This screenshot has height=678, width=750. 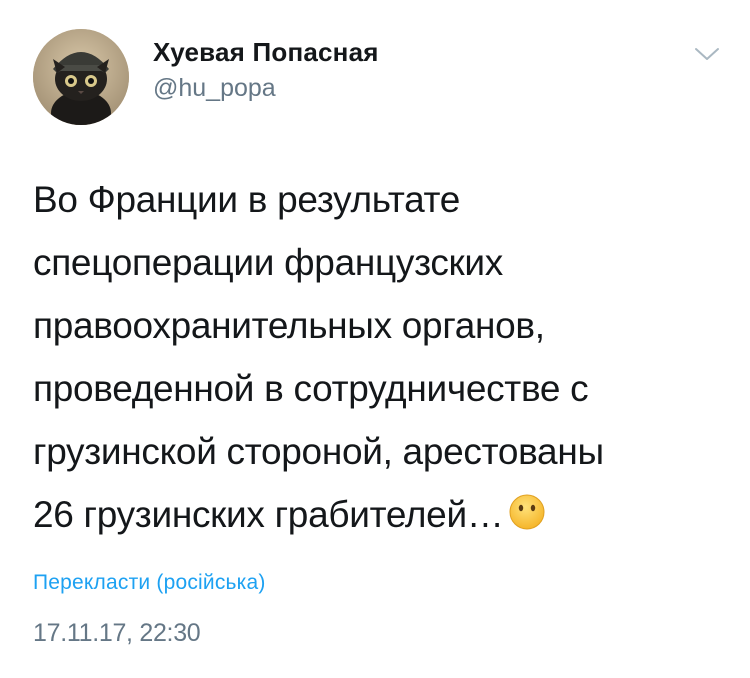 I want to click on author-display-name: Хуевая Попасная, so click(x=266, y=52).